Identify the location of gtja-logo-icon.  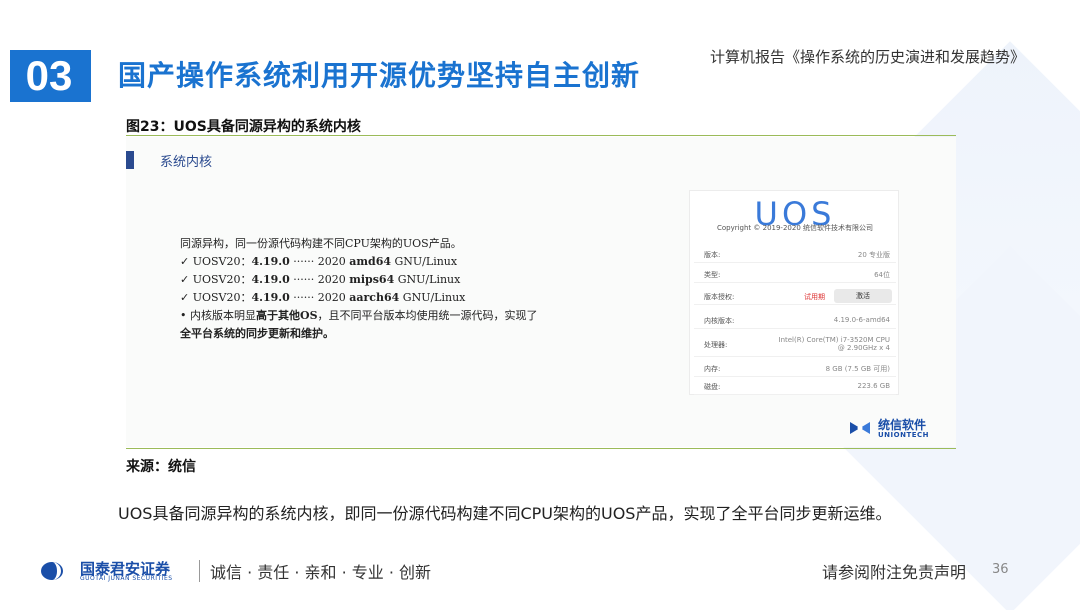
(52, 571).